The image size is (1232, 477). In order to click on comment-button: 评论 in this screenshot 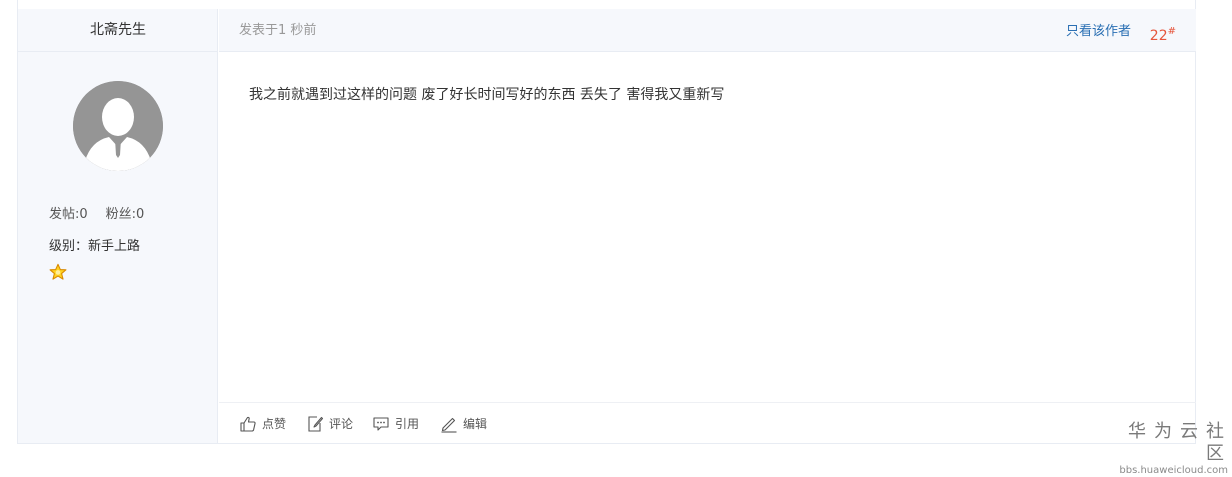, I will do `click(329, 423)`.